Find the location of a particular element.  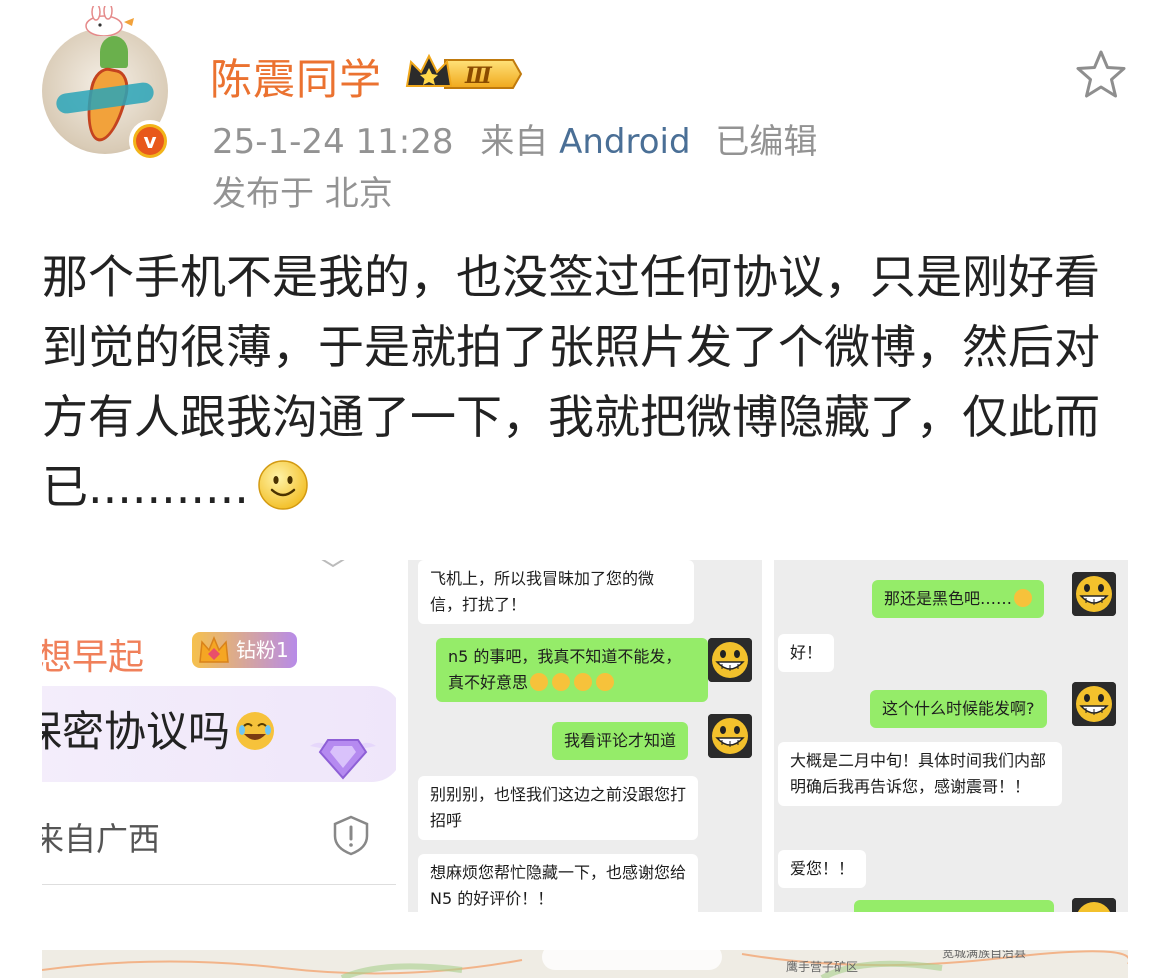

post-image-1: 想早起 钻粉1 保密协议吗 来自广西 is located at coordinates (219, 736).